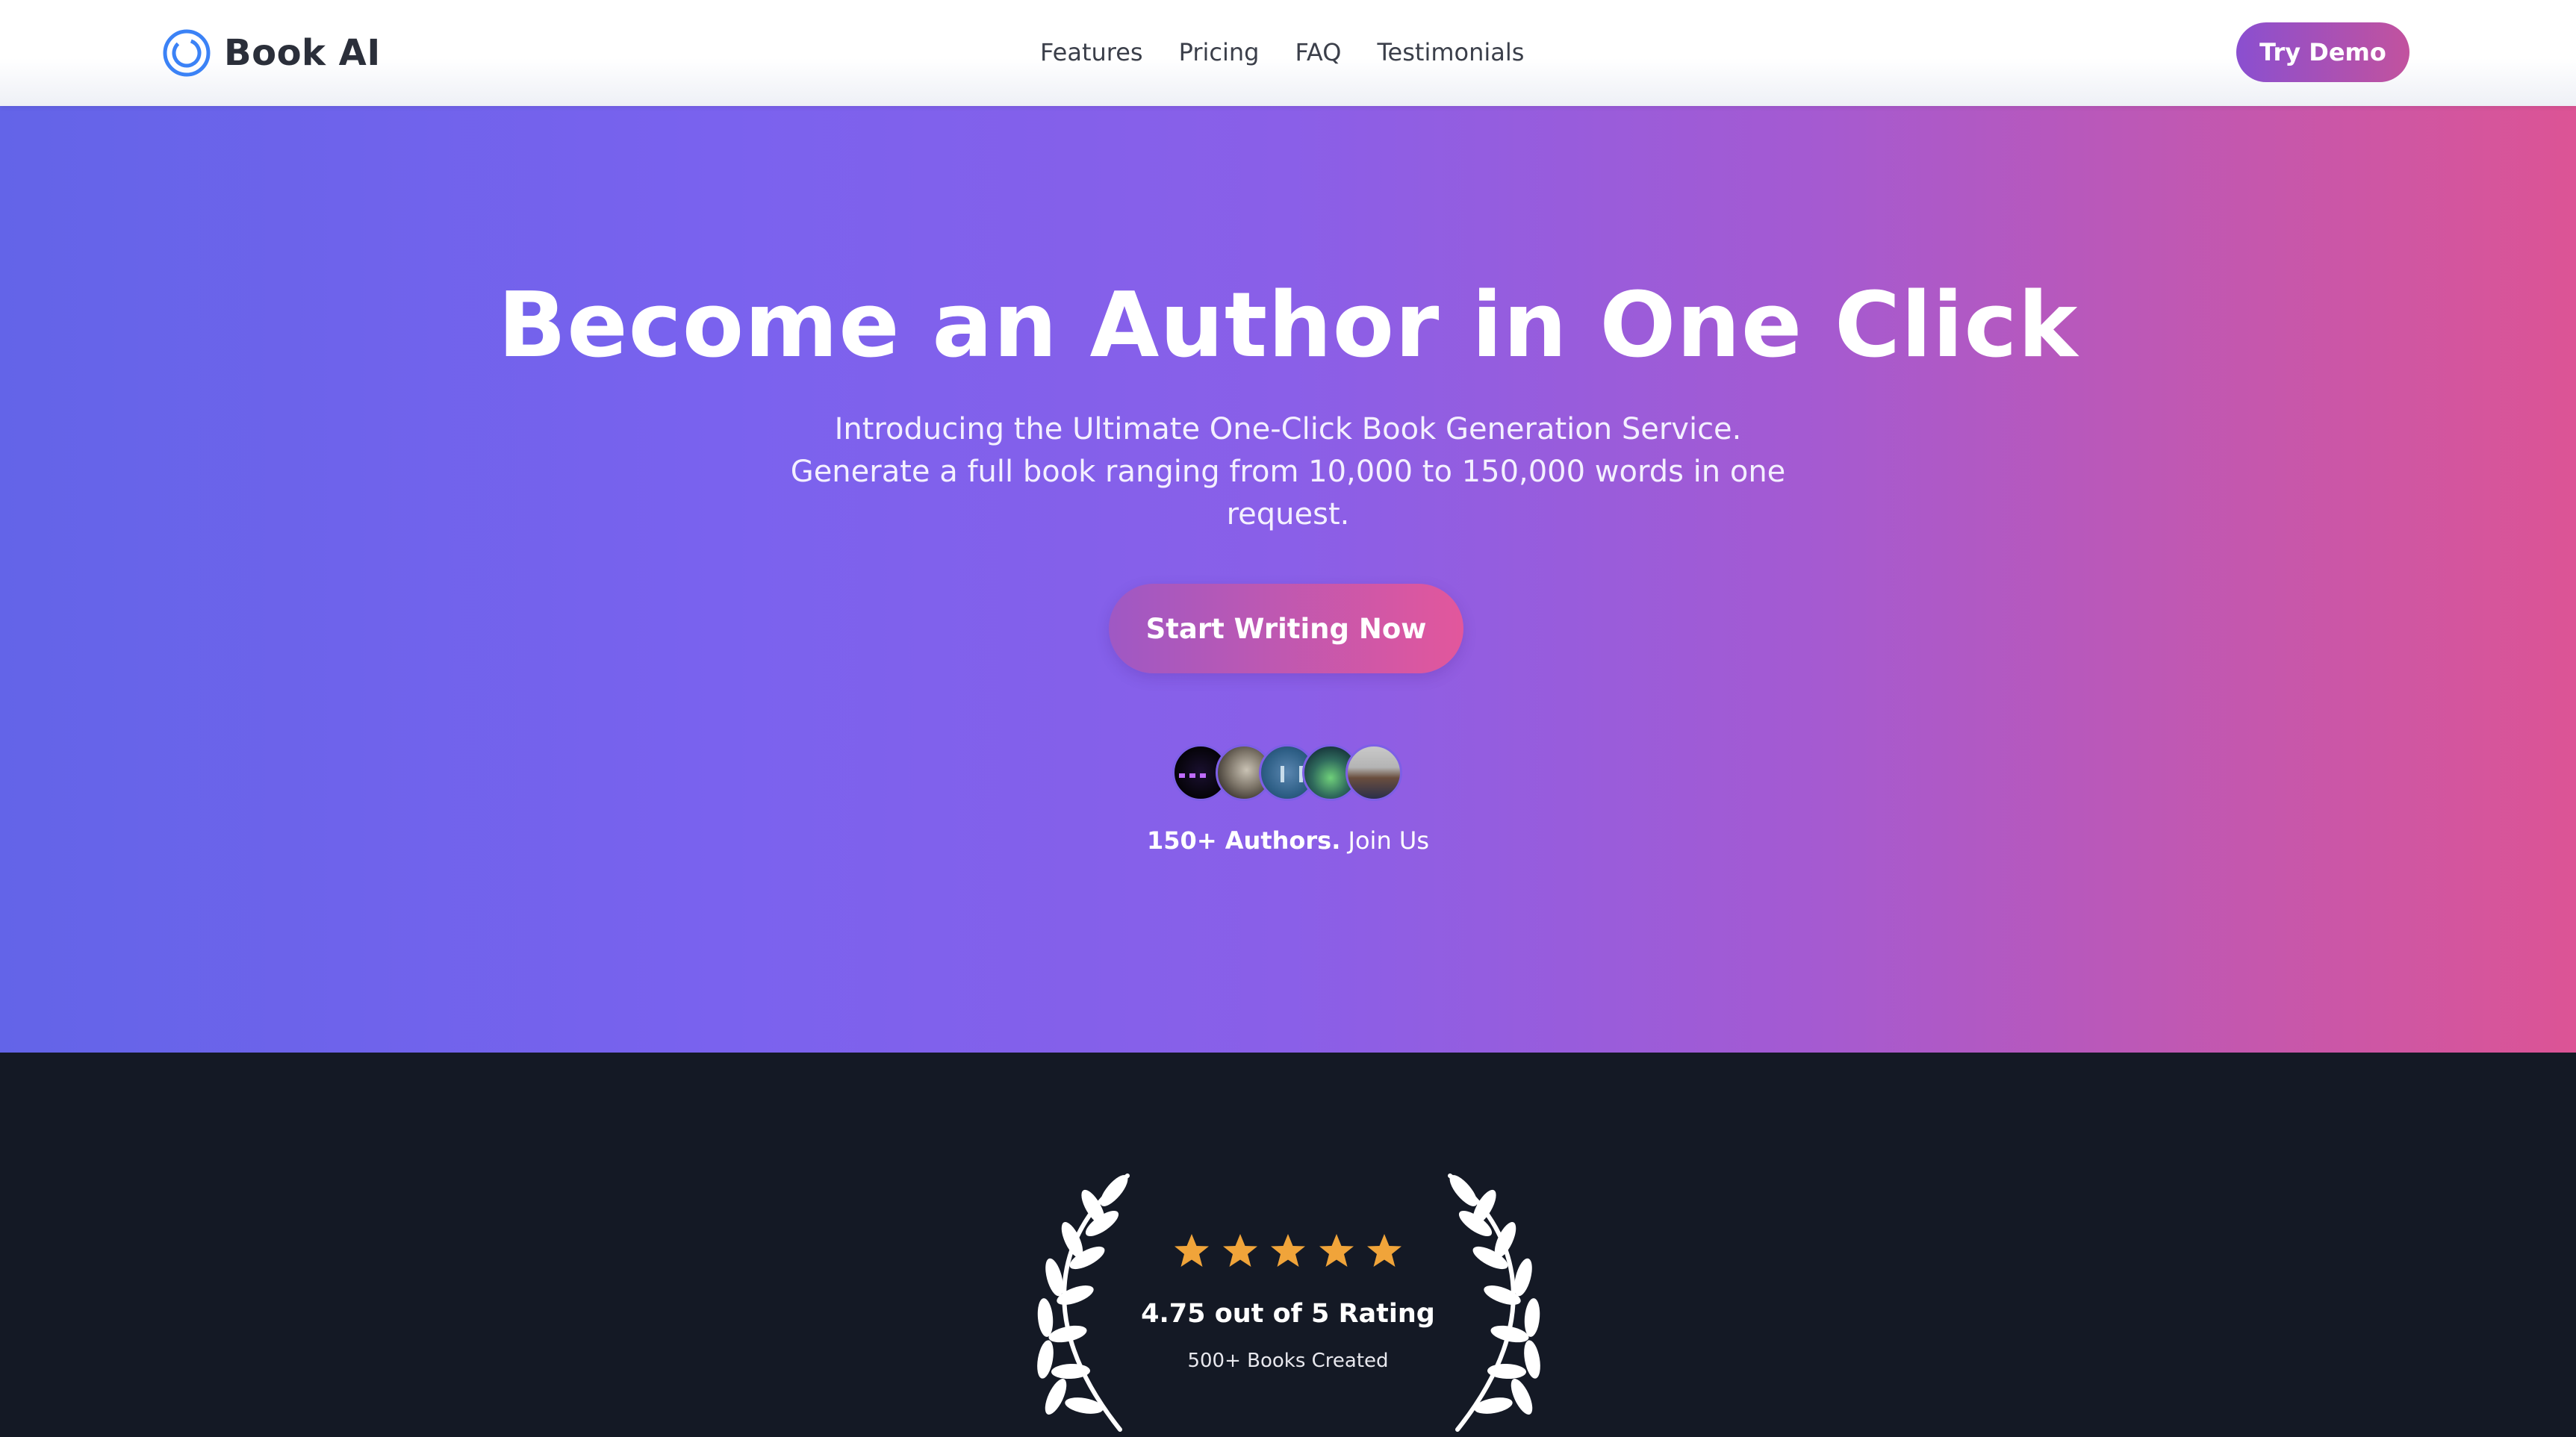  I want to click on try-demo-button: Try Demo, so click(2322, 52).